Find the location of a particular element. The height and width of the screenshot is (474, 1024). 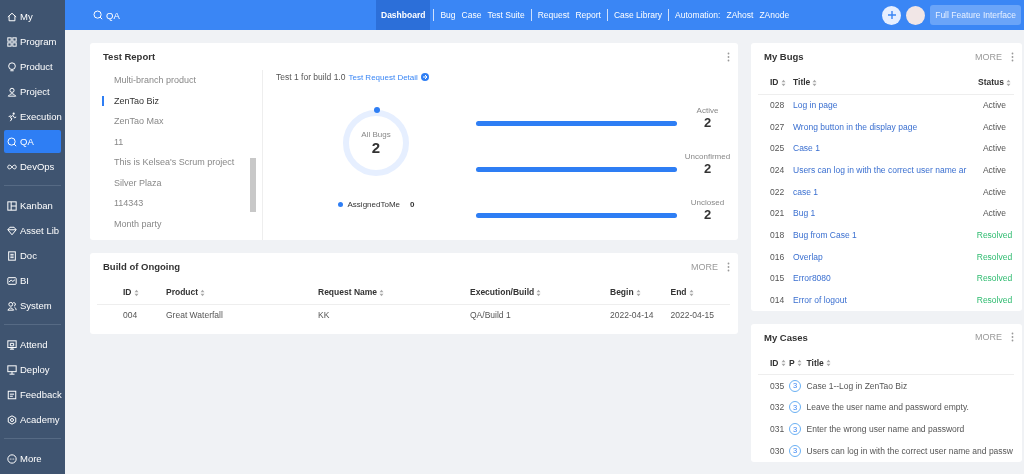

sidebar-item: Asset Lib is located at coordinates (32, 230).